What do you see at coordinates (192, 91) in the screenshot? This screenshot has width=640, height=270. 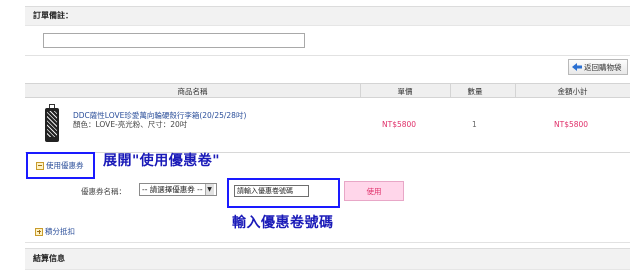 I see `col-product-name: 商品名稱` at bounding box center [192, 91].